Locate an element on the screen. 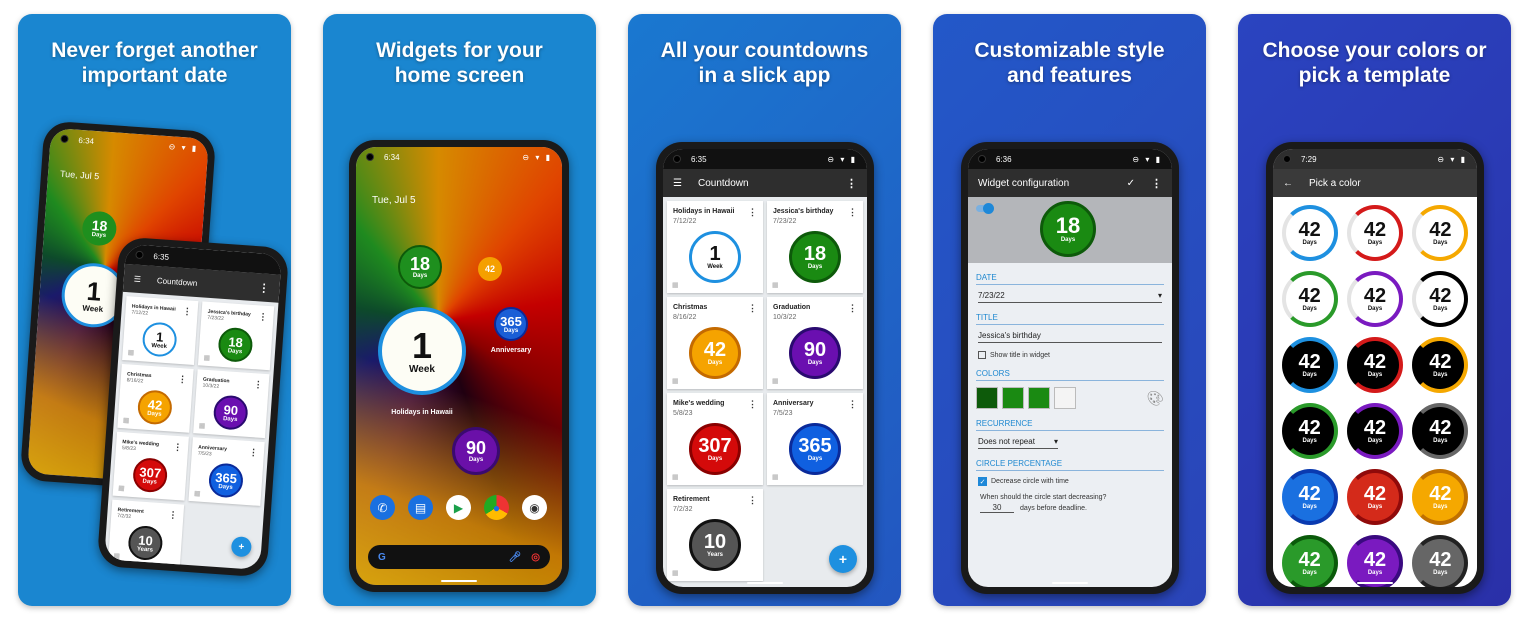  lens-icon: ◎ is located at coordinates (535, 557).